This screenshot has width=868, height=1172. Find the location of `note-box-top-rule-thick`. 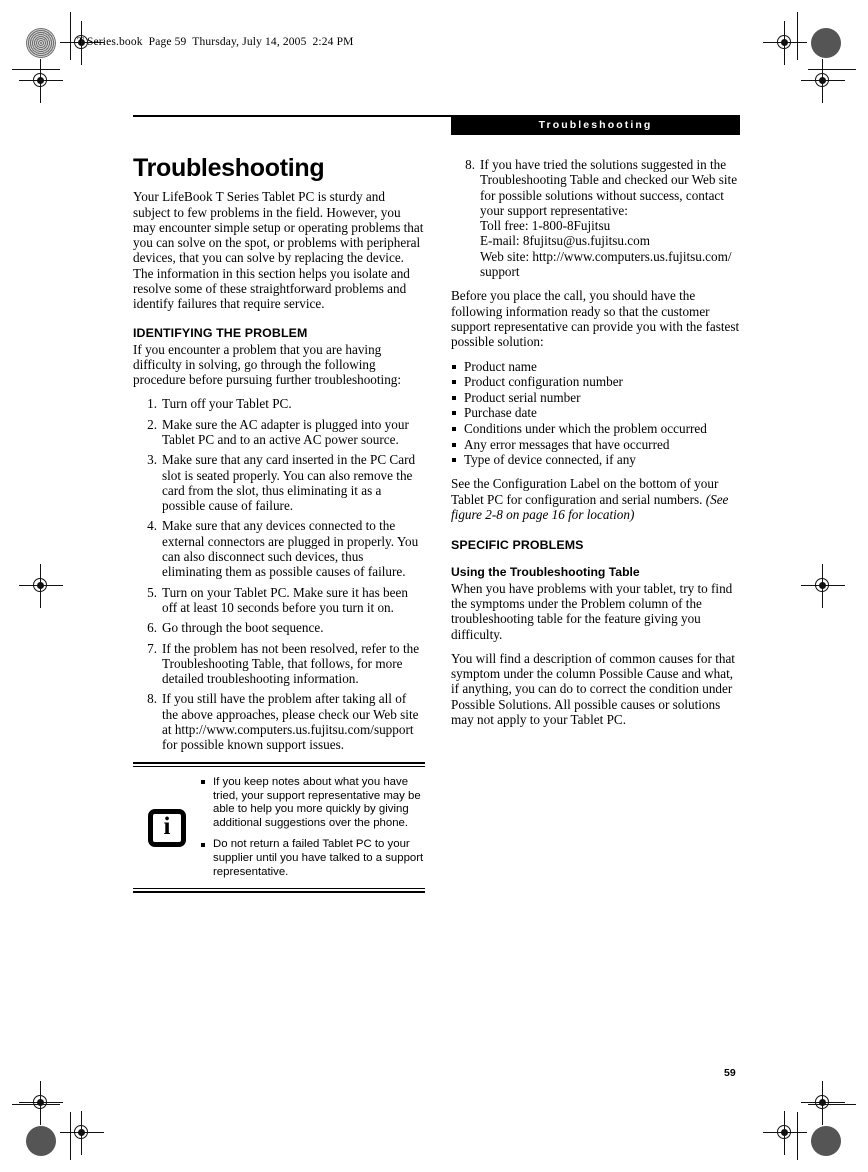

note-box-top-rule-thick is located at coordinates (279, 763).